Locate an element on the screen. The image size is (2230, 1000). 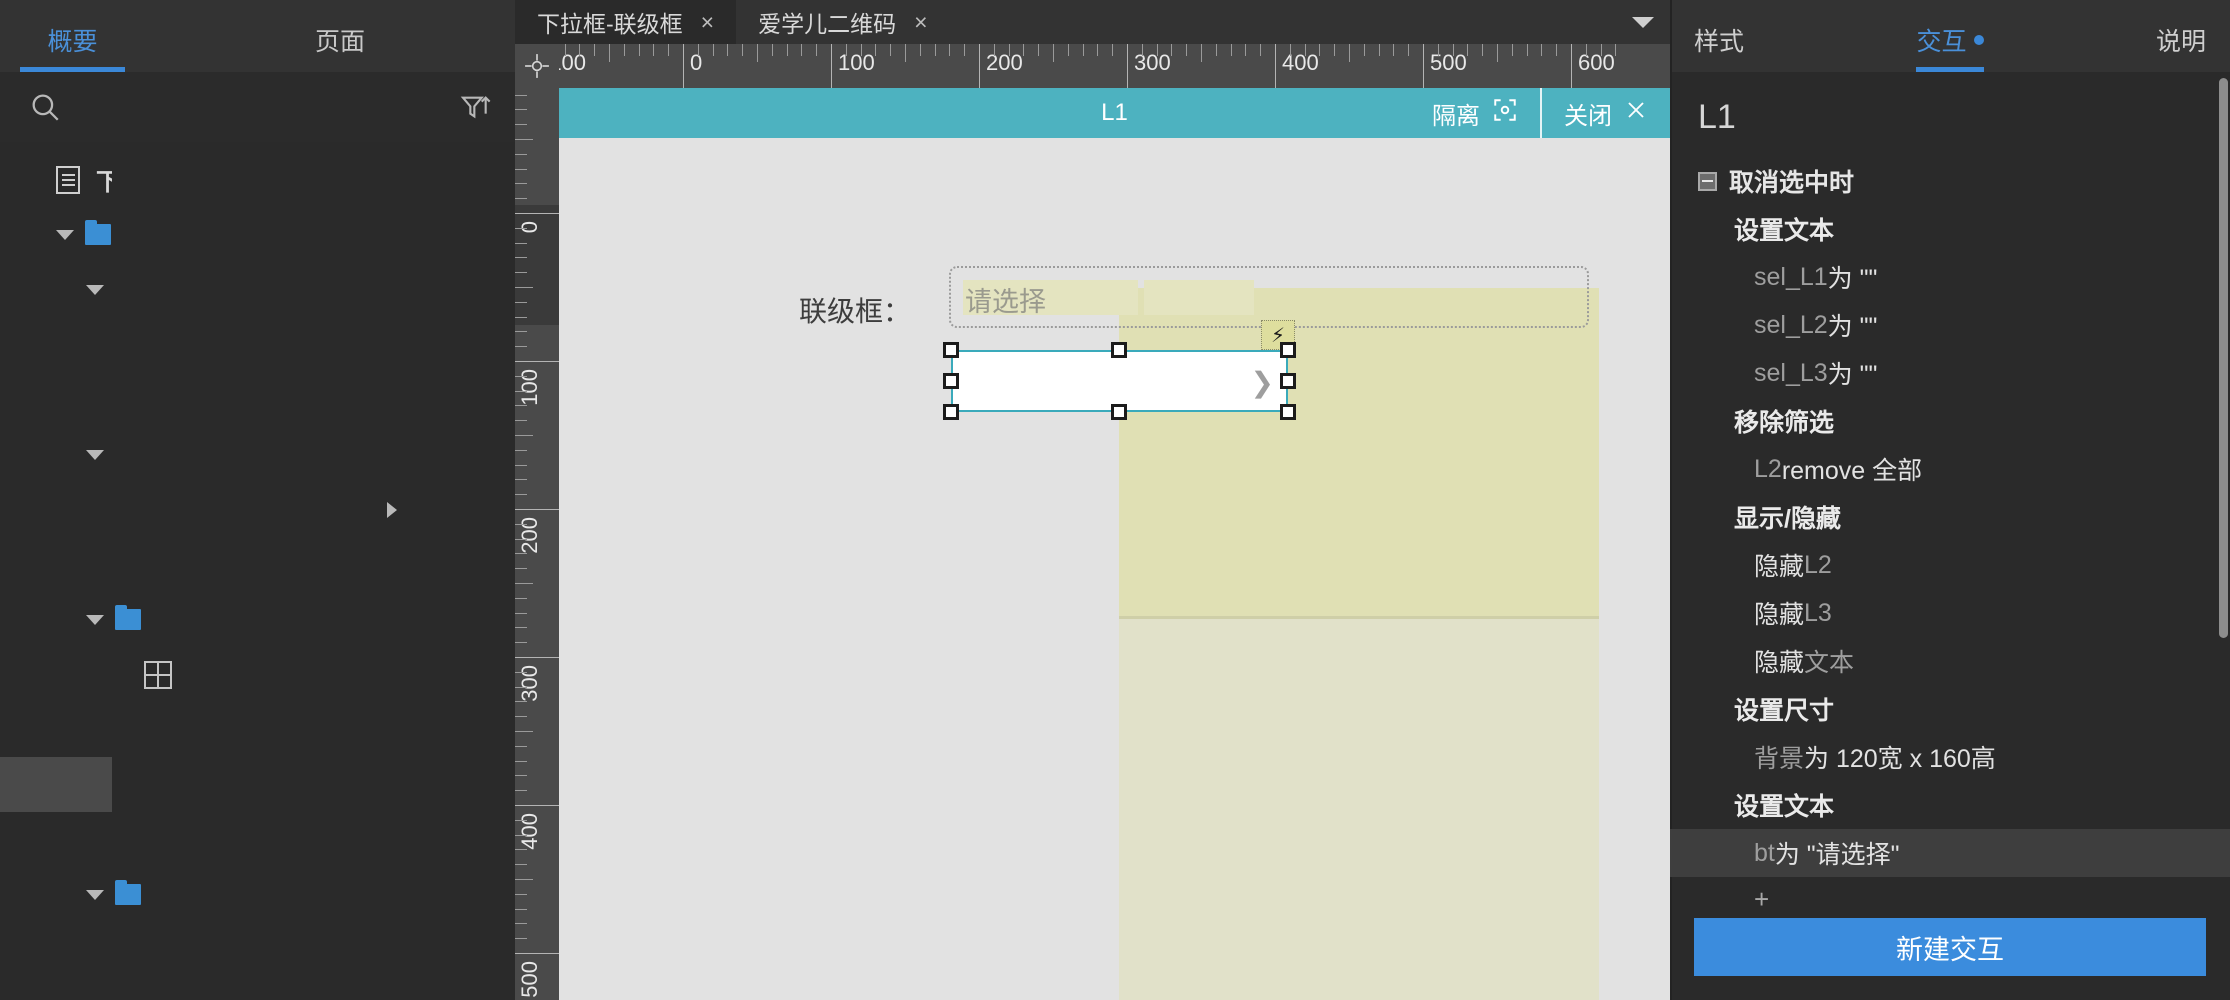
resize-handle-nw is located at coordinates (951, 350).